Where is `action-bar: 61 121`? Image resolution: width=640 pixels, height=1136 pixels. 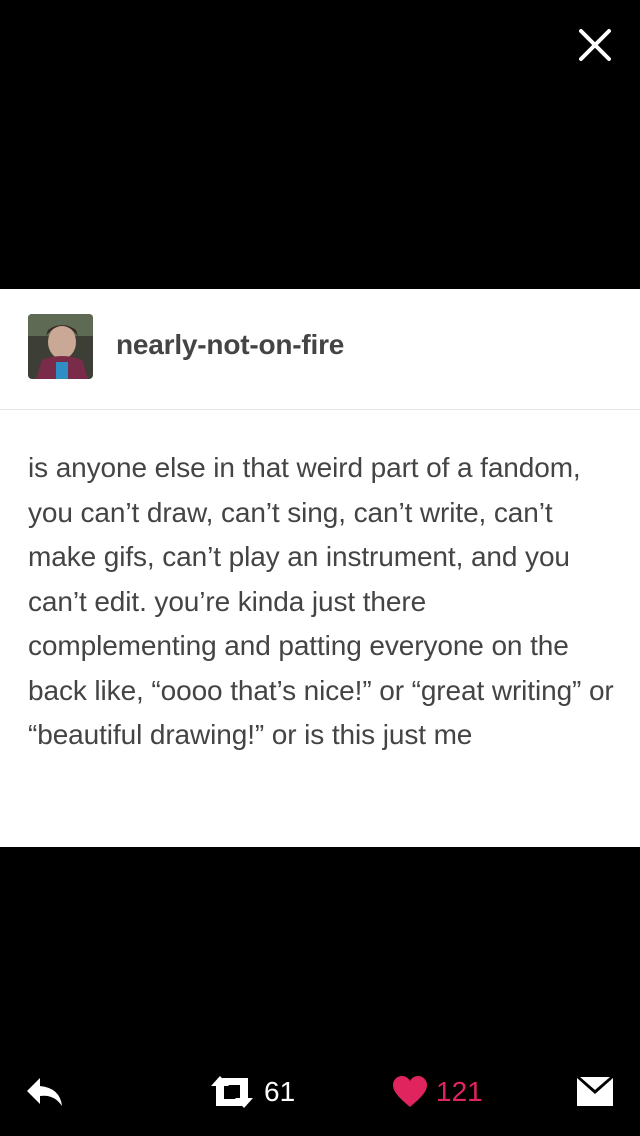 action-bar: 61 121 is located at coordinates (320, 1092).